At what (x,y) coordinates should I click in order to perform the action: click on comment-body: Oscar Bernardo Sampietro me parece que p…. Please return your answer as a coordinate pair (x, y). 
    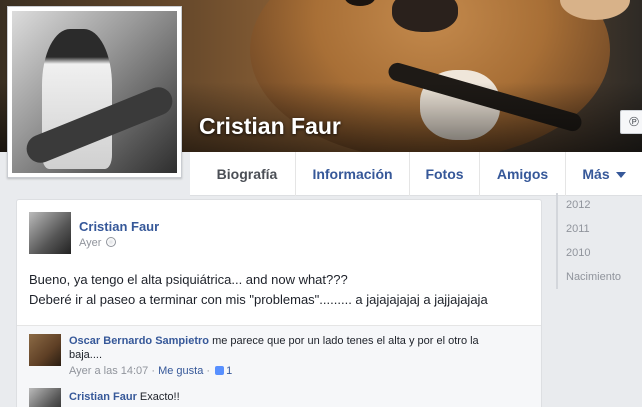
    Looking at the image, I should click on (279, 348).